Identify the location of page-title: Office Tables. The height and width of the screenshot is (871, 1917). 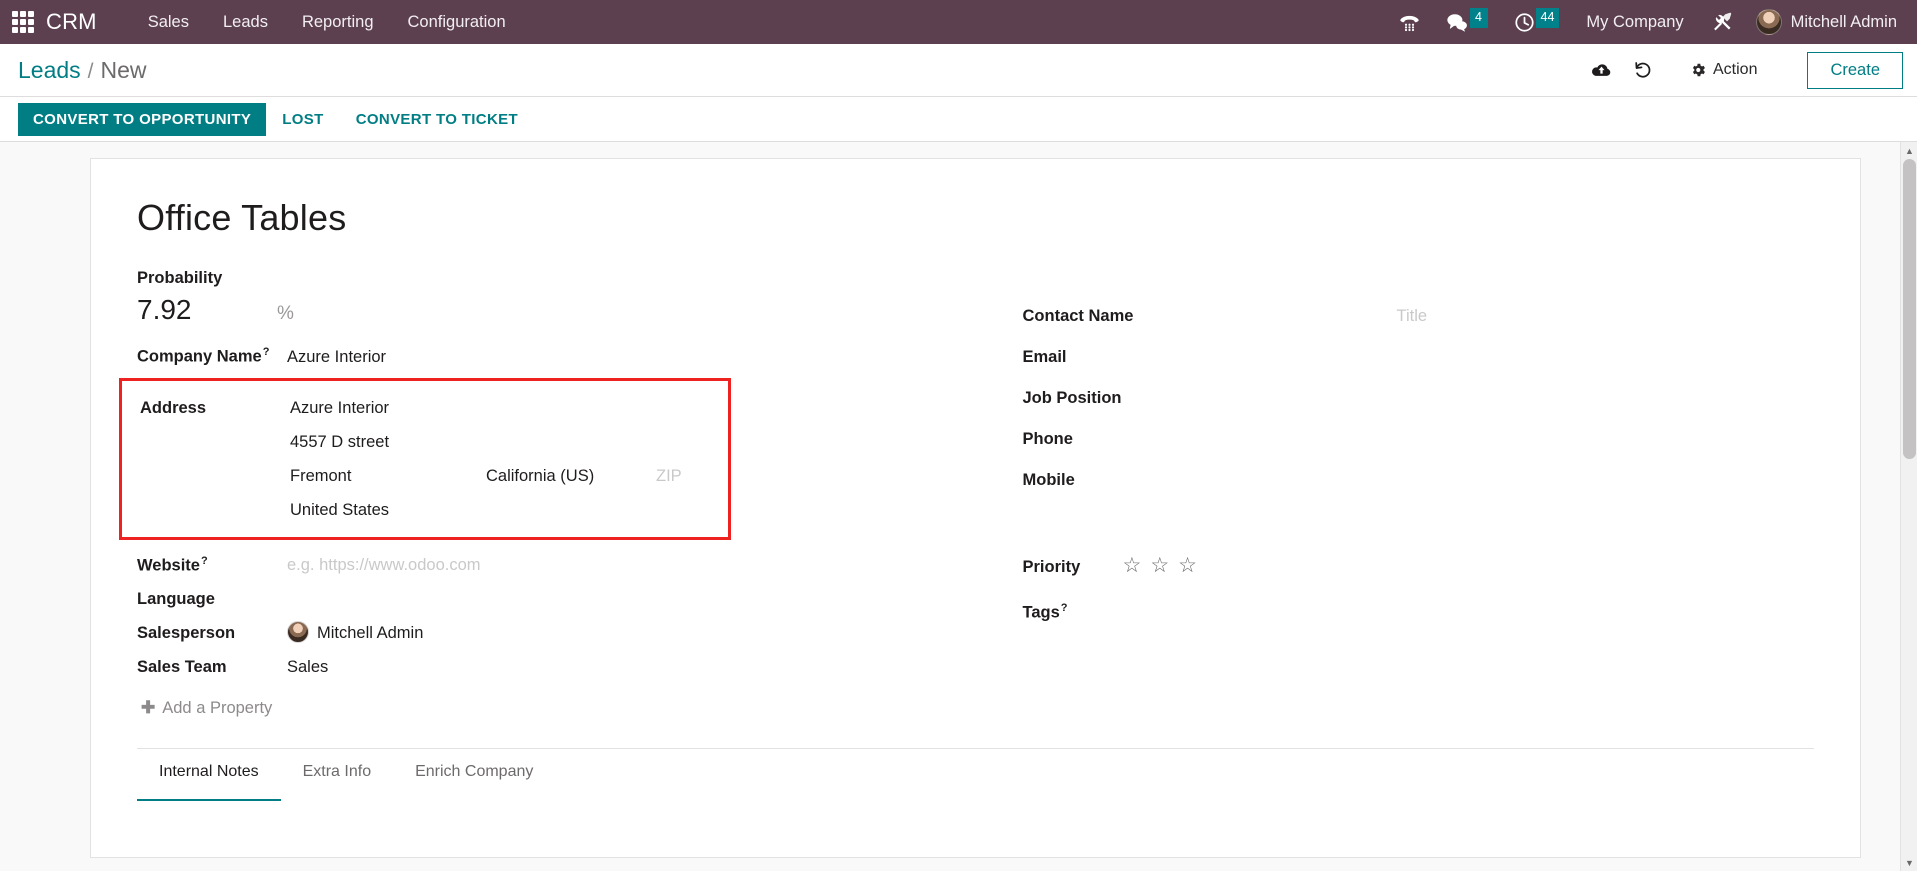
(975, 218).